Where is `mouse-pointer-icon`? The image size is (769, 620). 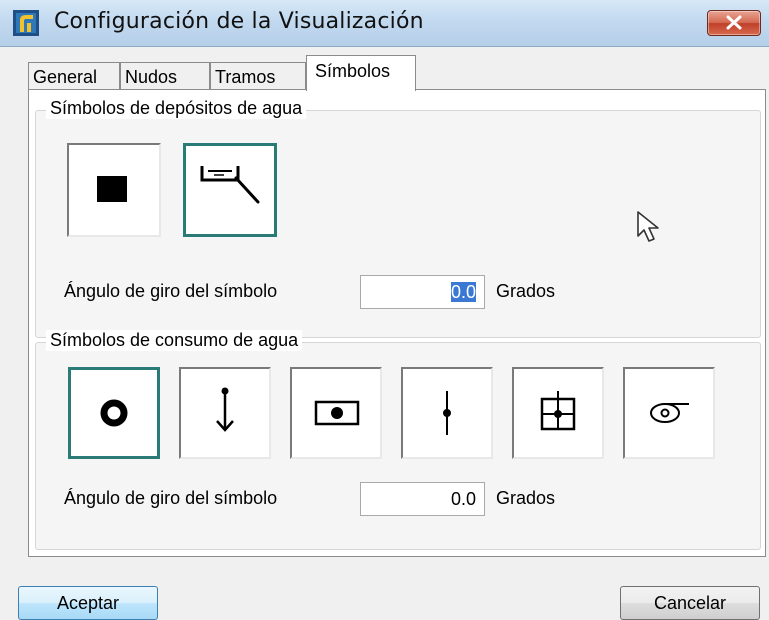 mouse-pointer-icon is located at coordinates (648, 226).